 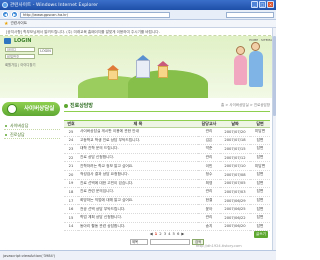 What do you see at coordinates (274, 76) in the screenshot?
I see `scrollbar-thumb` at bounding box center [274, 76].